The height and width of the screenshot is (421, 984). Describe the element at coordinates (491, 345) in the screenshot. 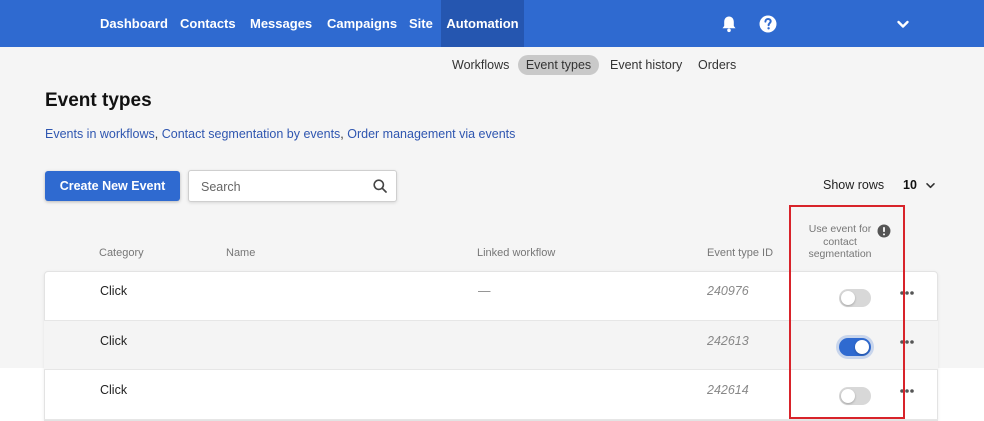

I see `table-row: Click 242613` at that location.